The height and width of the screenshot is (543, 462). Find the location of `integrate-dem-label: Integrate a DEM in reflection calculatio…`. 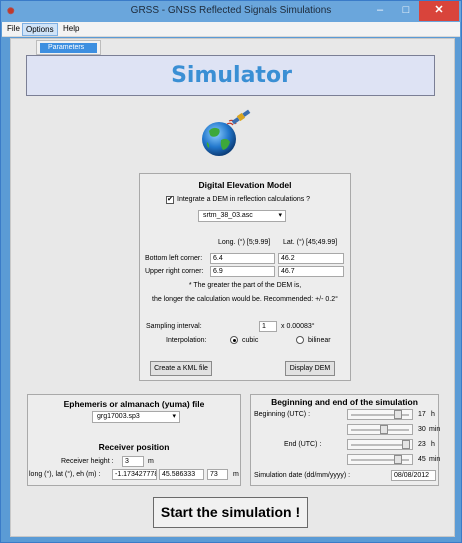

integrate-dem-label: Integrate a DEM in reflection calculatio… is located at coordinates (244, 199).